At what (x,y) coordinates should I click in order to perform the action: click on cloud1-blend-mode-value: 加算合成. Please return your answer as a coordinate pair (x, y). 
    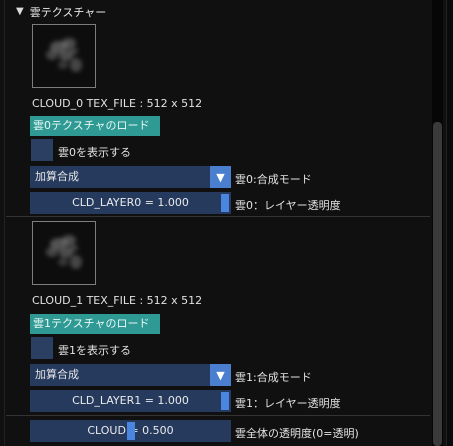
    Looking at the image, I should click on (57, 374).